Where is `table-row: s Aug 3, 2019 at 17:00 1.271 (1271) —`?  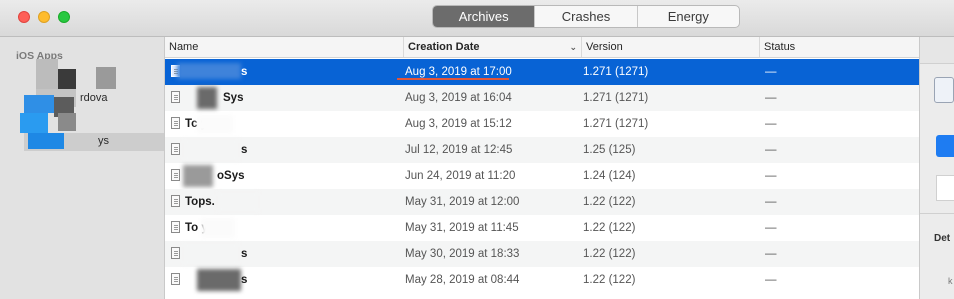 table-row: s Aug 3, 2019 at 17:00 1.271 (1271) — is located at coordinates (542, 72).